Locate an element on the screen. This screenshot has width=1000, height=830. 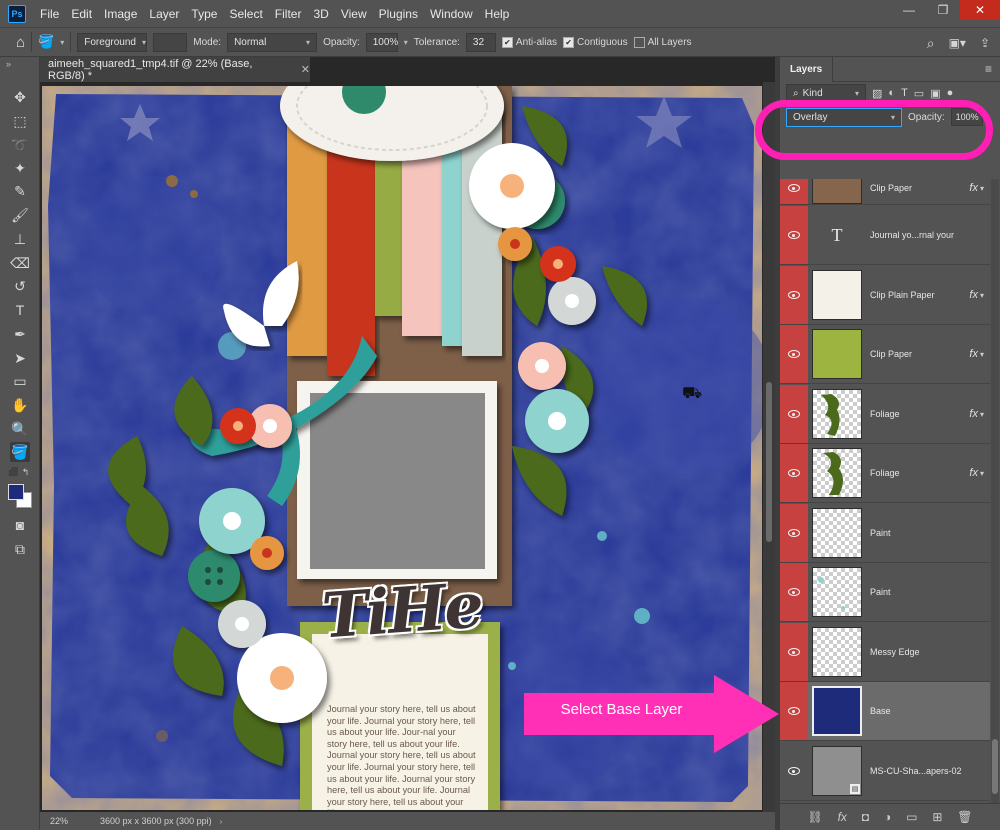
workspace-icon: ▣▾ is located at coordinates (957, 43).